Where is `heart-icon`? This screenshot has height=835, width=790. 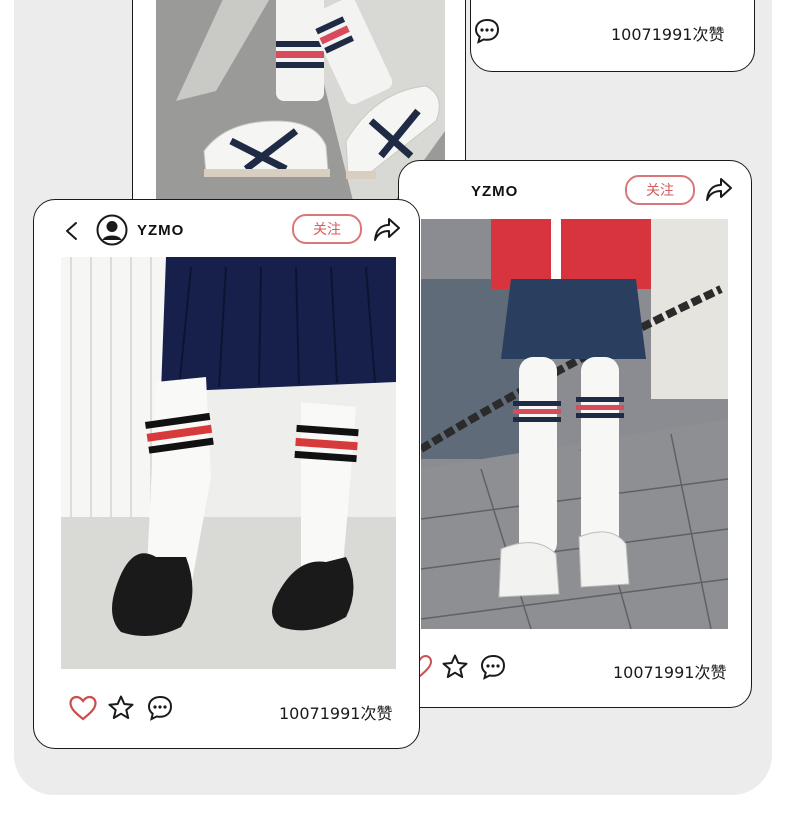 heart-icon is located at coordinates (83, 708).